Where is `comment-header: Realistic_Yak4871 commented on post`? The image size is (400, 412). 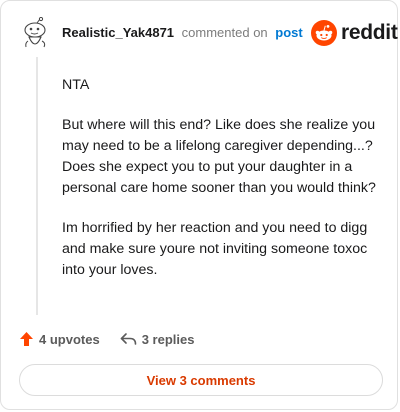 comment-header: Realistic_Yak4871 commented on post is located at coordinates (182, 32).